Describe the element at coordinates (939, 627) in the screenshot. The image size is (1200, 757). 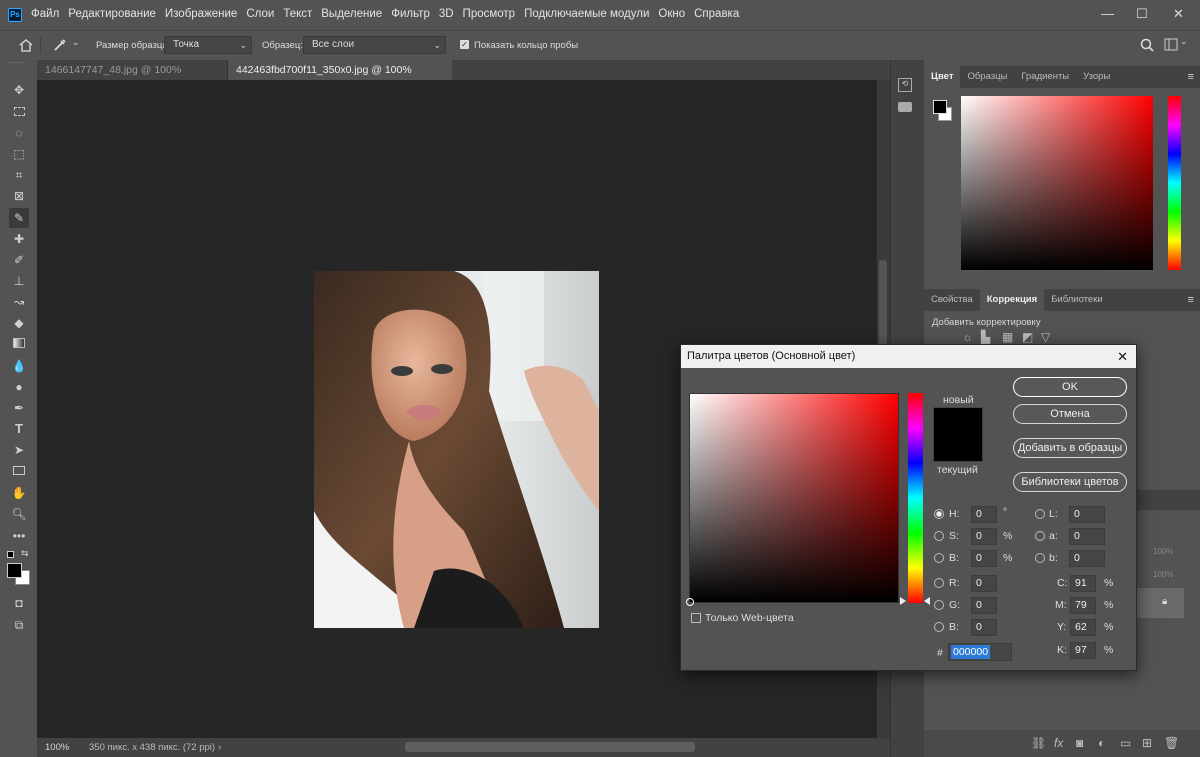
I see `radio-blue` at that location.